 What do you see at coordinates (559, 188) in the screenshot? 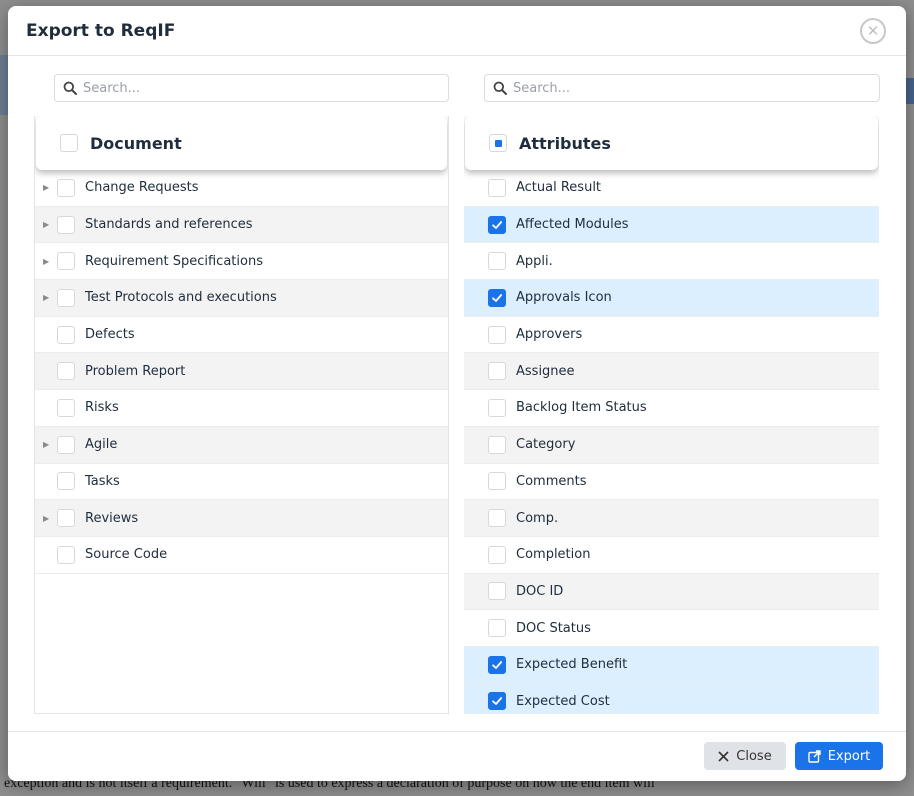
I see `row-label: Actual Result` at bounding box center [559, 188].